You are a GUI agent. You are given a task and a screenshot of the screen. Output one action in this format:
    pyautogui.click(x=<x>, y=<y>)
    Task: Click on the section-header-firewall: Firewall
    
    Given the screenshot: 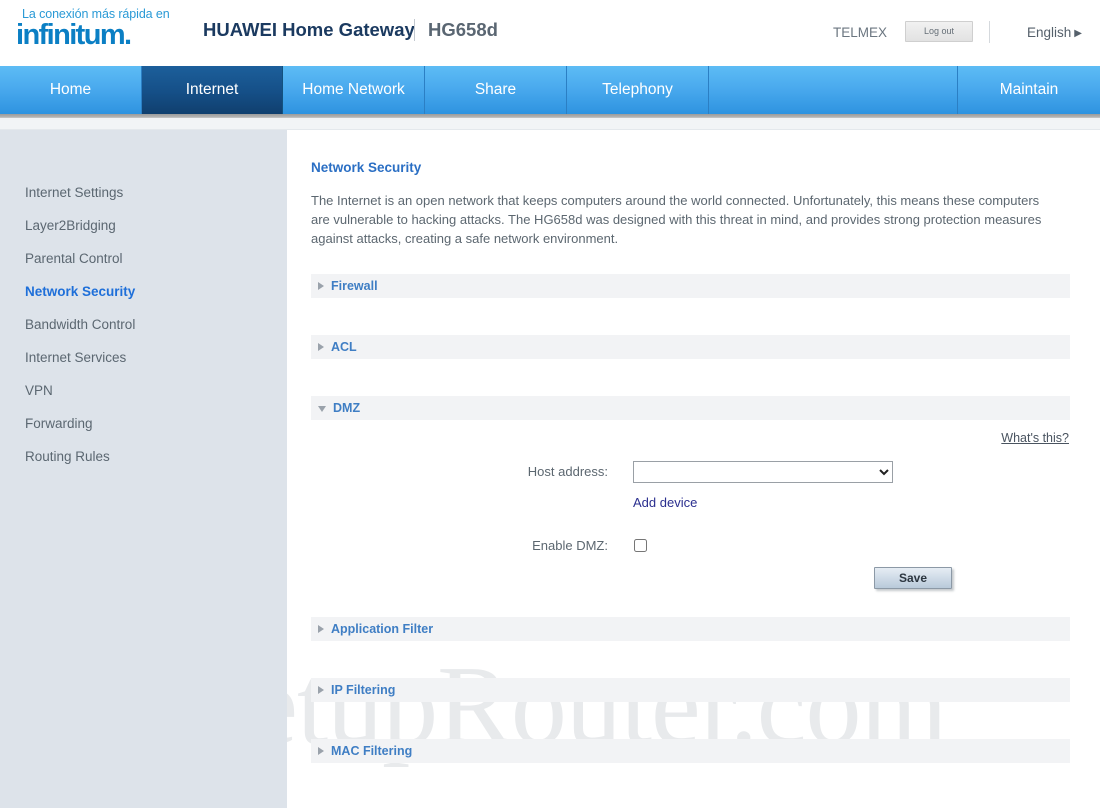 What is the action you would take?
    pyautogui.click(x=690, y=286)
    